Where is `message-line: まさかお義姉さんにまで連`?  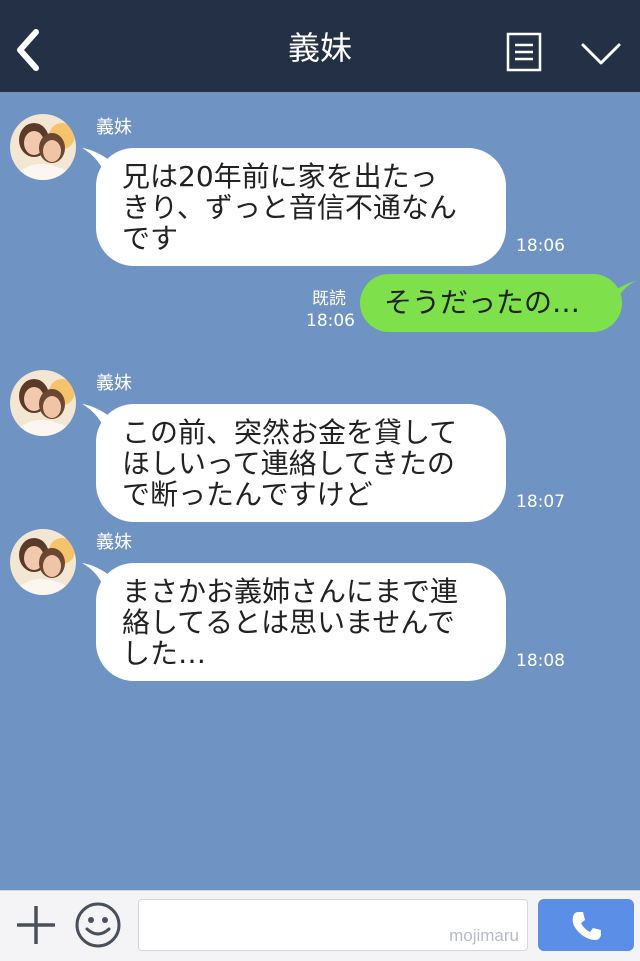 message-line: まさかお義姉さんにまで連 is located at coordinates (290, 591).